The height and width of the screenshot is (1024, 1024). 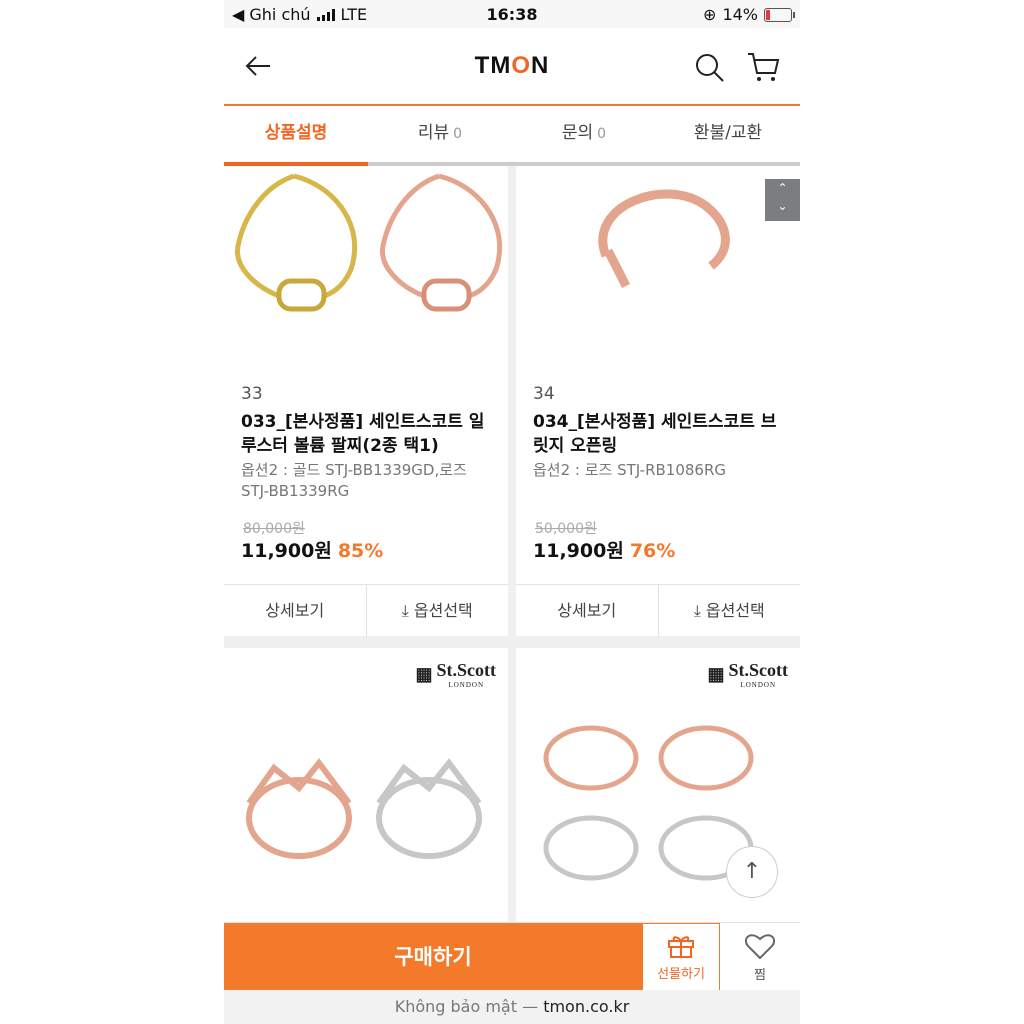 I want to click on tab-inquiry: 문의 0, so click(x=584, y=134).